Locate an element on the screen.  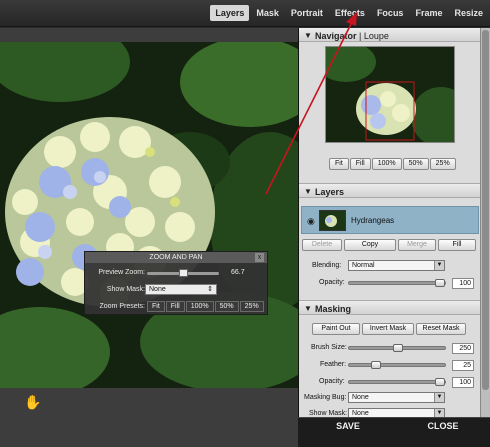
reset-mask-button: Reset Mask is located at coordinates (441, 329).